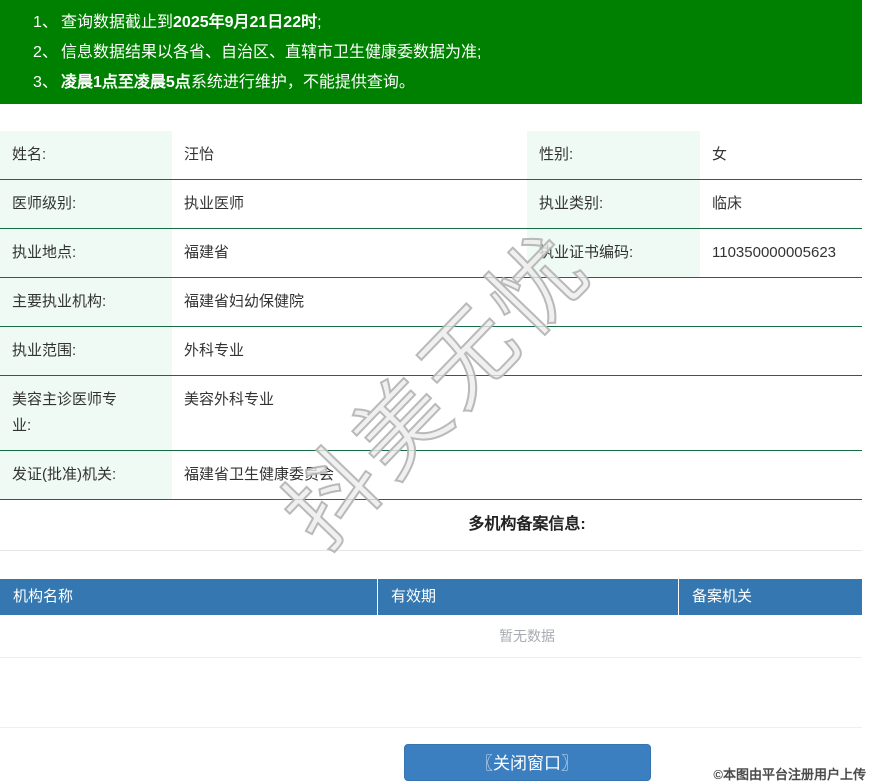 The image size is (870, 784). I want to click on notice-line-text: 查询数据截止到2025年9月21日22时;, so click(191, 22).